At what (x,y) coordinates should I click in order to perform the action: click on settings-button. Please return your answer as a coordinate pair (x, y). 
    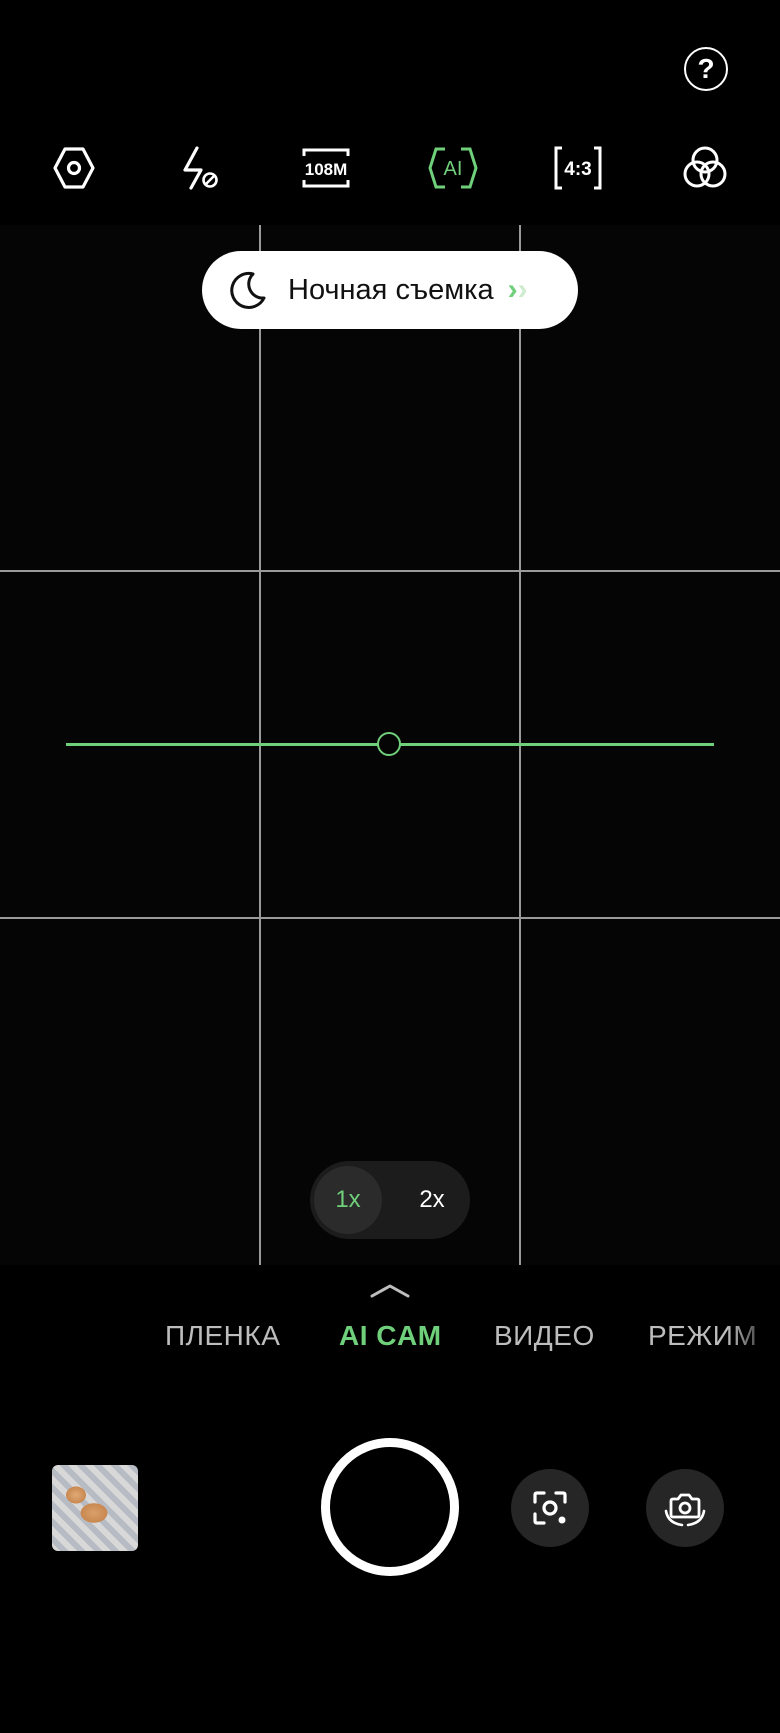
    Looking at the image, I should click on (74, 168).